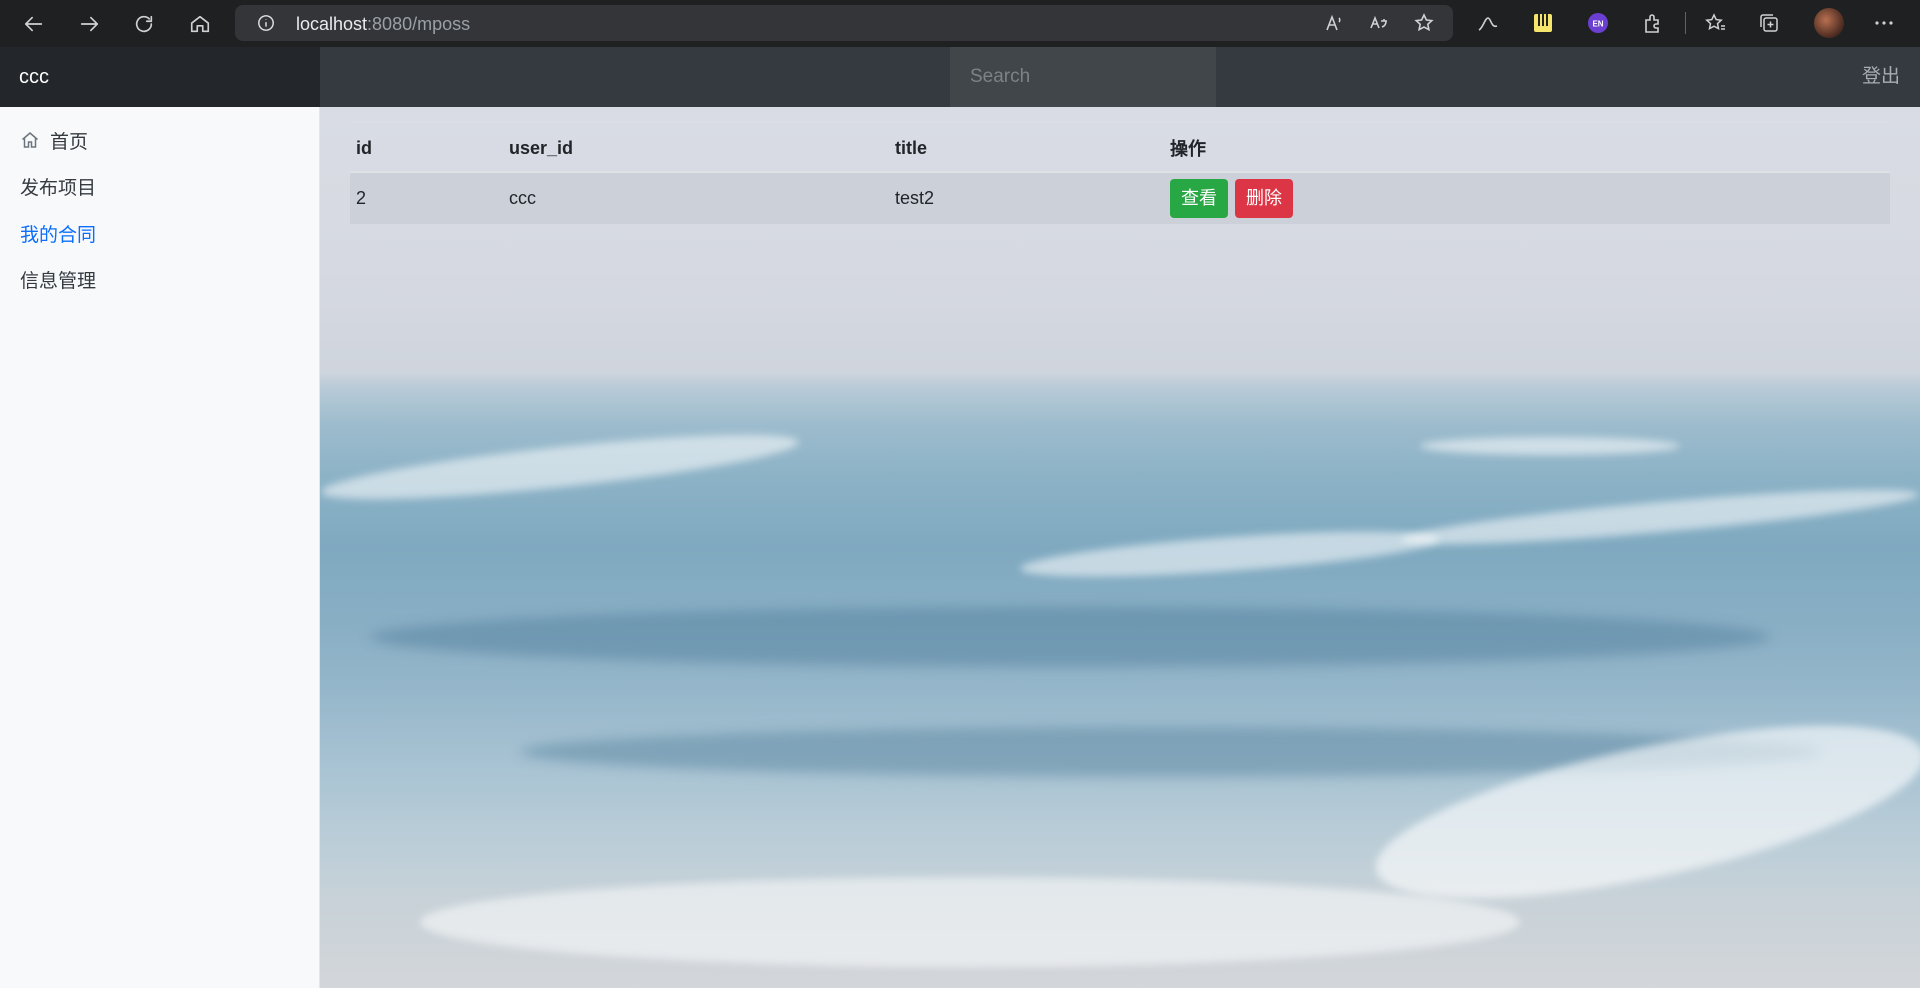 The image size is (1920, 988). What do you see at coordinates (144, 24) in the screenshot?
I see `refresh-icon` at bounding box center [144, 24].